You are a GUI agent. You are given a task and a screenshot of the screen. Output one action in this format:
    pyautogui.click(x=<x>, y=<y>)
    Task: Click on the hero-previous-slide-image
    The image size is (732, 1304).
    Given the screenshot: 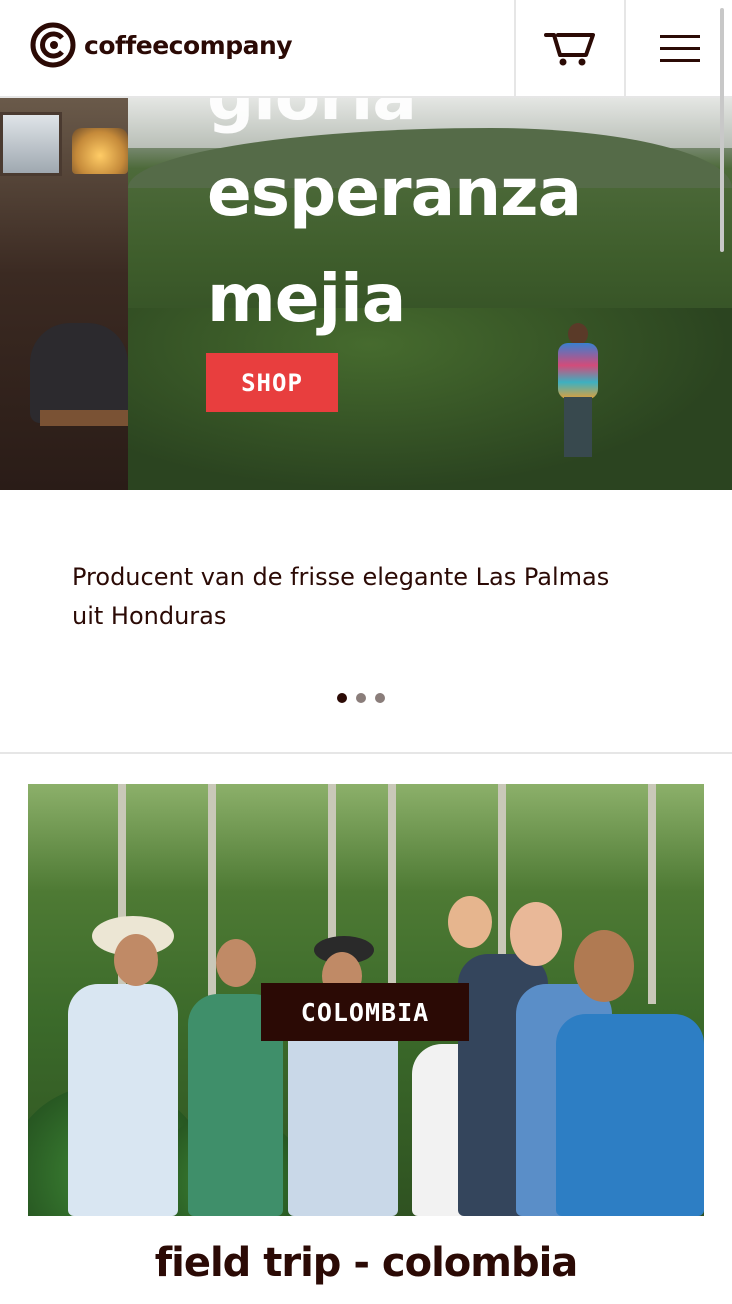 What is the action you would take?
    pyautogui.click(x=64, y=294)
    